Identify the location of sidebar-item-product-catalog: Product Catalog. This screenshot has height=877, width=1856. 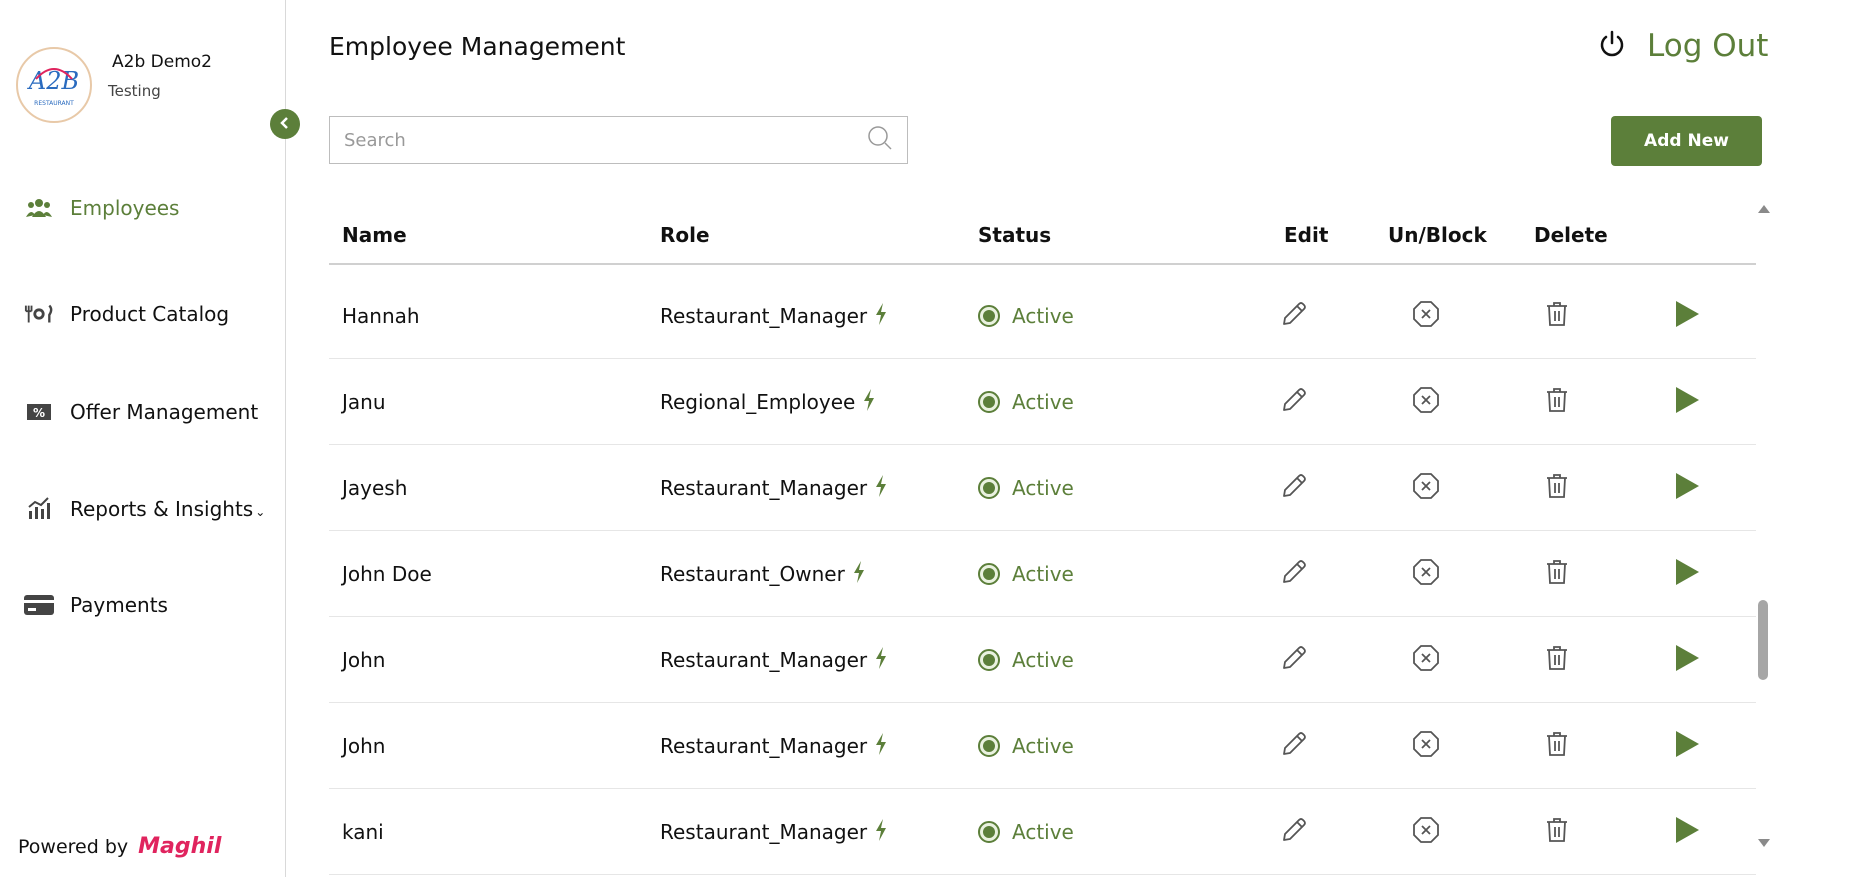
(126, 314).